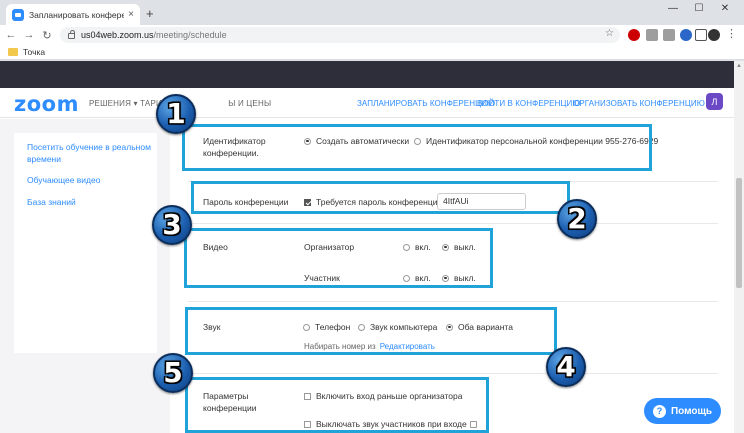 This screenshot has height=433, width=744. I want to click on back-arrow-icon: ←, so click(11, 35).